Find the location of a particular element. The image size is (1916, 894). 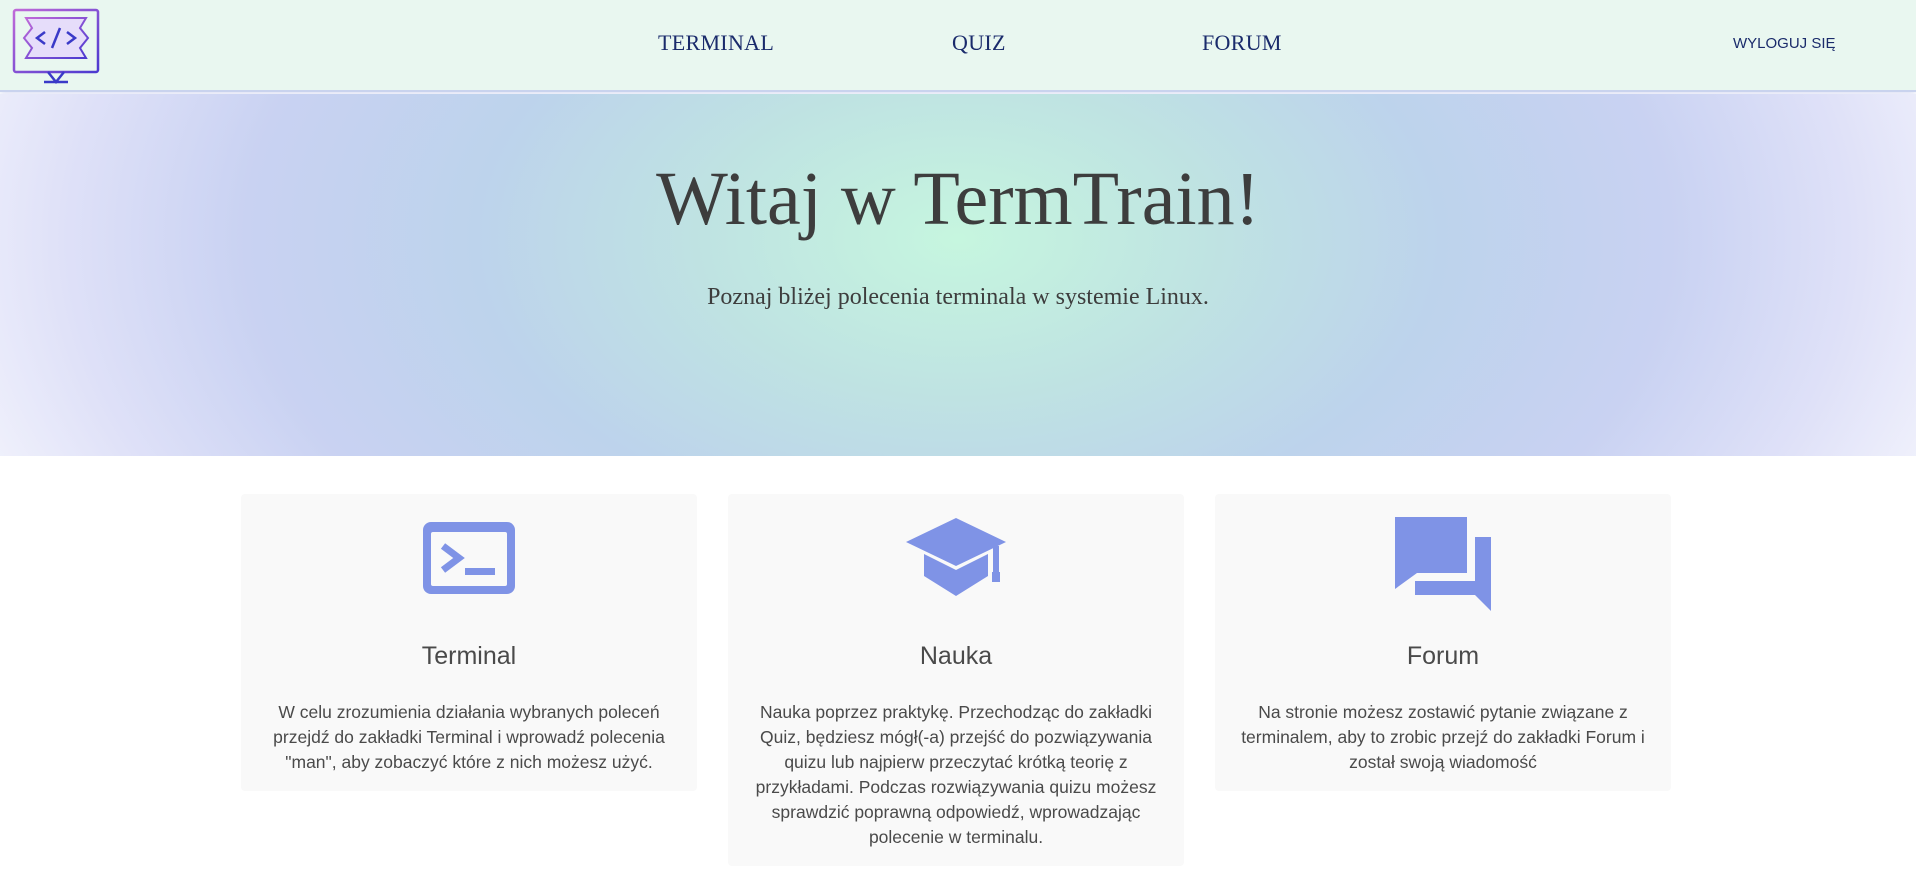

graduation-cap-icon is located at coordinates (956, 558).